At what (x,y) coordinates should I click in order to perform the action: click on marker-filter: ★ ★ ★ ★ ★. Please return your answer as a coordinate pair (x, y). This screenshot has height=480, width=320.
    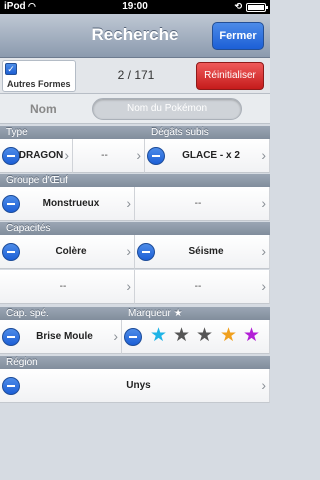
    Looking at the image, I should click on (196, 337).